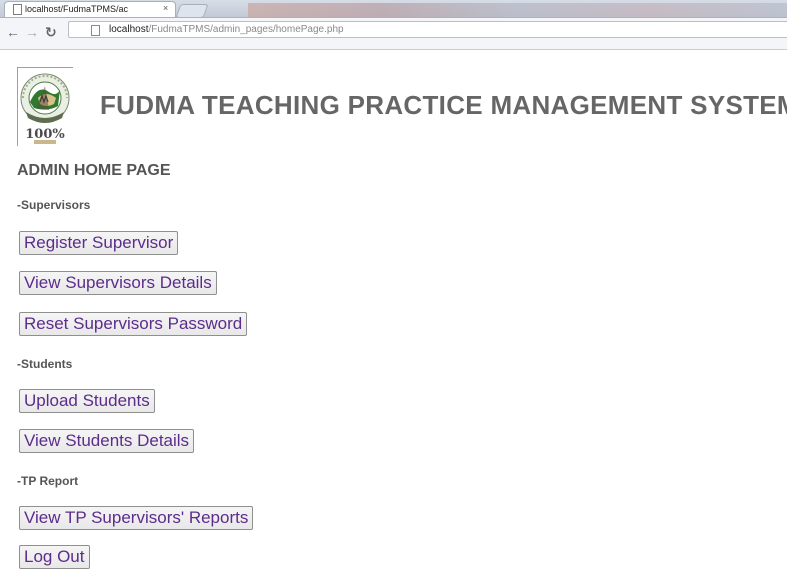 The width and height of the screenshot is (787, 569). What do you see at coordinates (136, 518) in the screenshot?
I see `view-tp-supervisors-reports-button: View TP Supervisors' Reports` at bounding box center [136, 518].